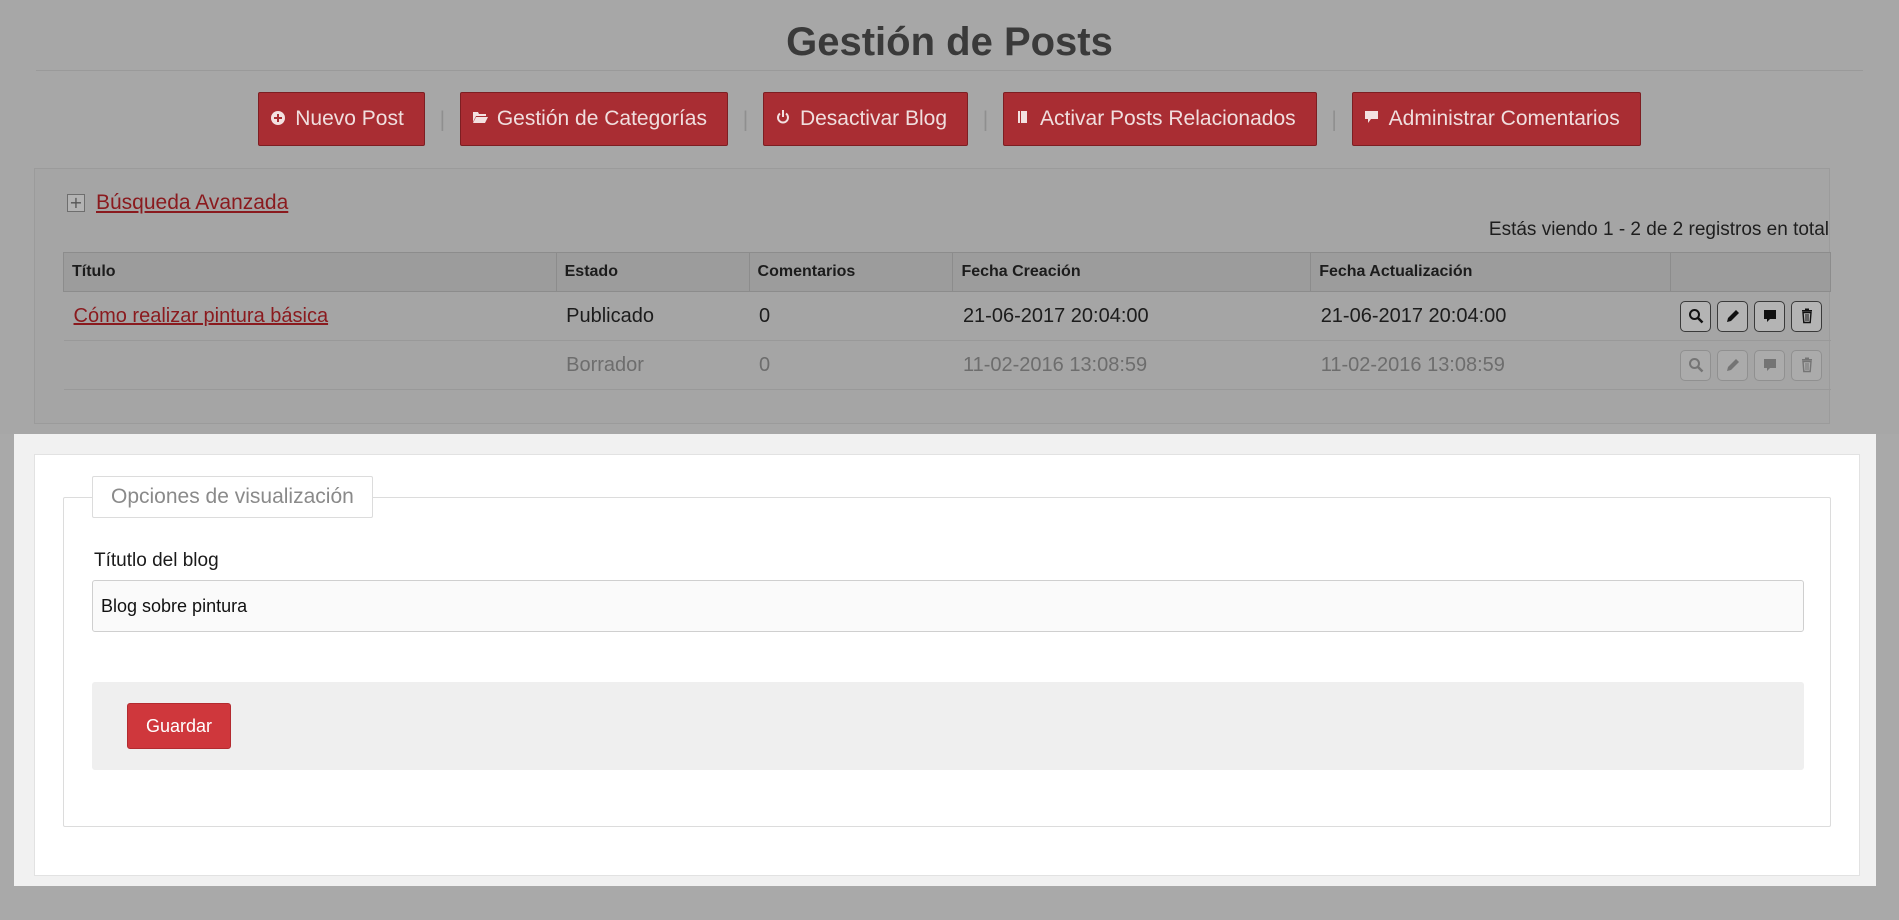 The height and width of the screenshot is (920, 1899). Describe the element at coordinates (601, 118) in the screenshot. I see `categories-label: Gestión de Categorías` at that location.